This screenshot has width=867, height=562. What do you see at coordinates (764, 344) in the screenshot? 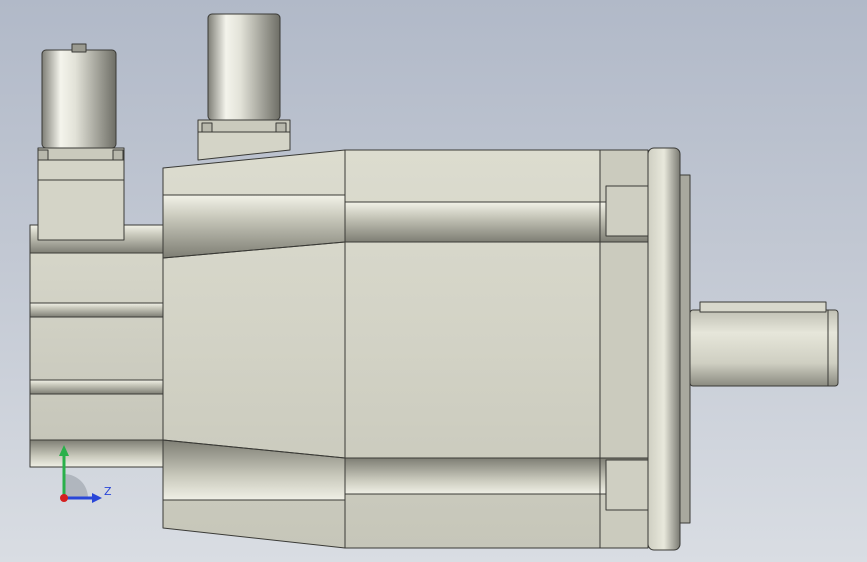
I see `output-shaft` at bounding box center [764, 344].